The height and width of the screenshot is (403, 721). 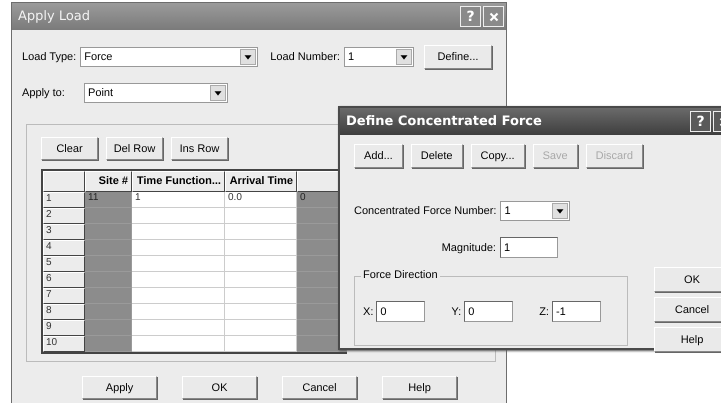 What do you see at coordinates (493, 16) in the screenshot?
I see `close-button` at bounding box center [493, 16].